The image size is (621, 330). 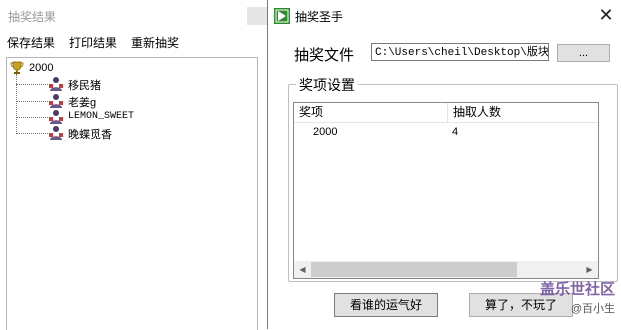 I want to click on winner-name: LEMON_SWEET, so click(x=101, y=116).